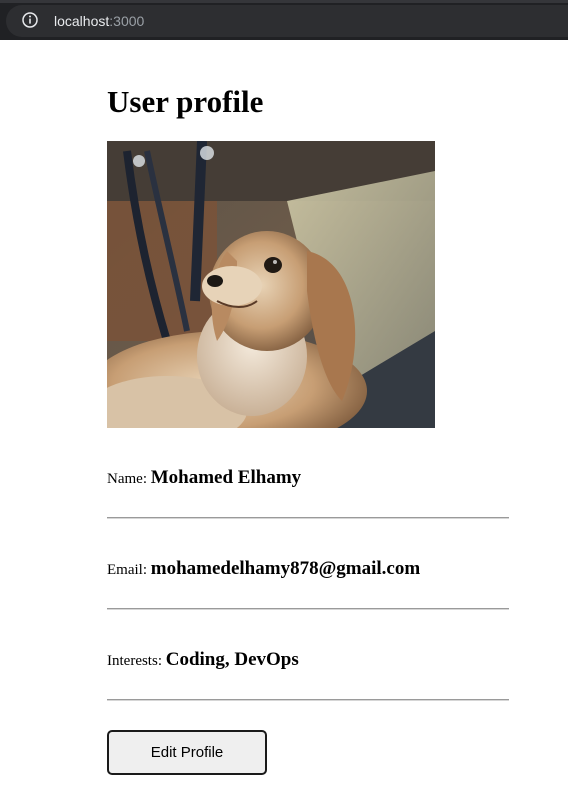  I want to click on edit-profile-button: Edit Profile, so click(187, 752).